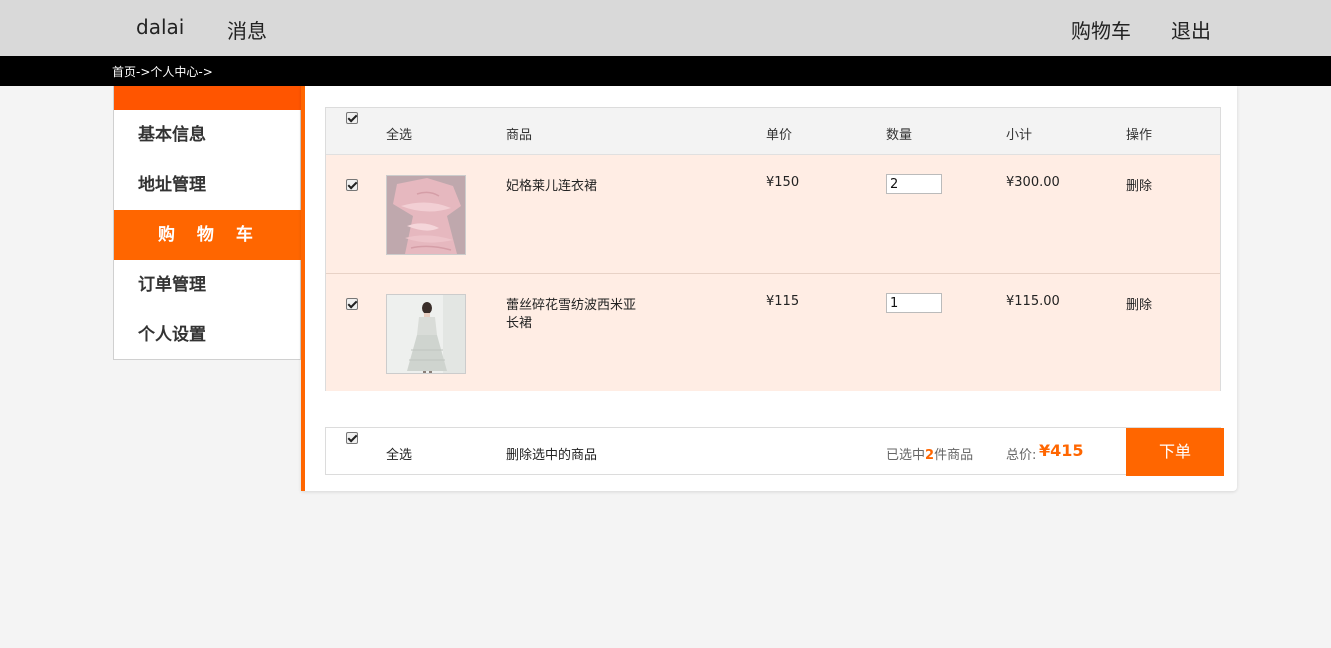 Image resolution: width=1331 pixels, height=648 pixels. I want to click on messages-link: 消息, so click(247, 29).